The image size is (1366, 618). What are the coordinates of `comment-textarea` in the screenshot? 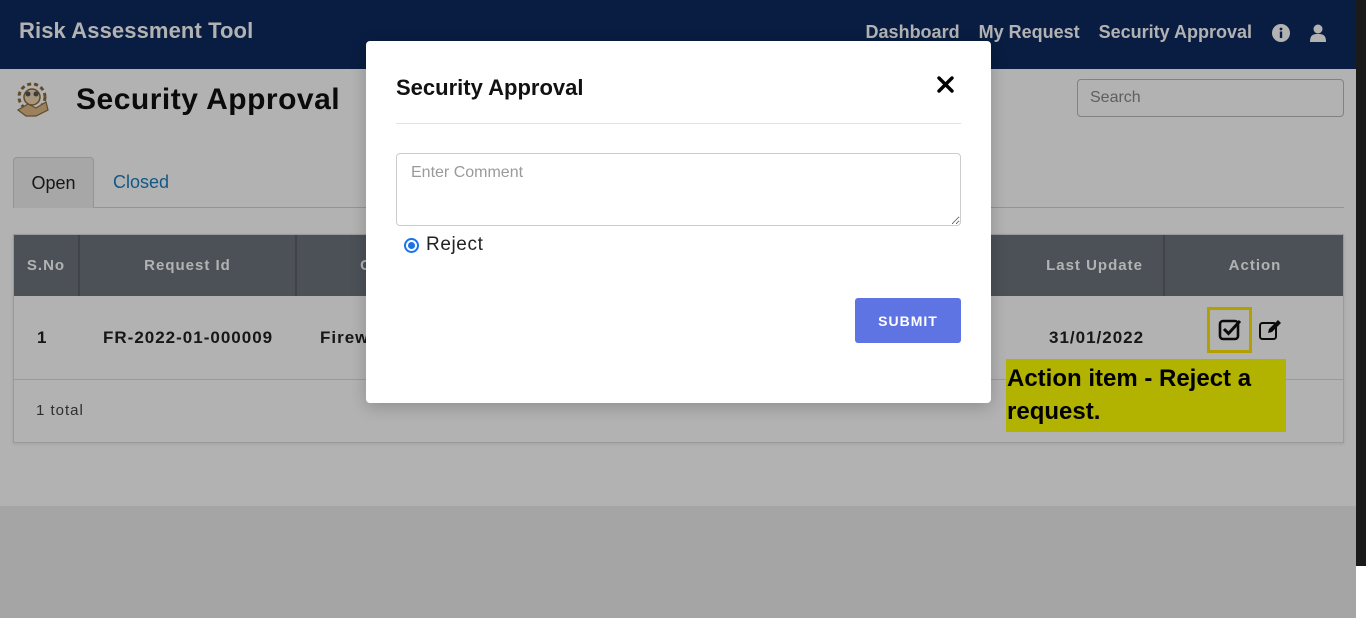 It's located at (678, 189).